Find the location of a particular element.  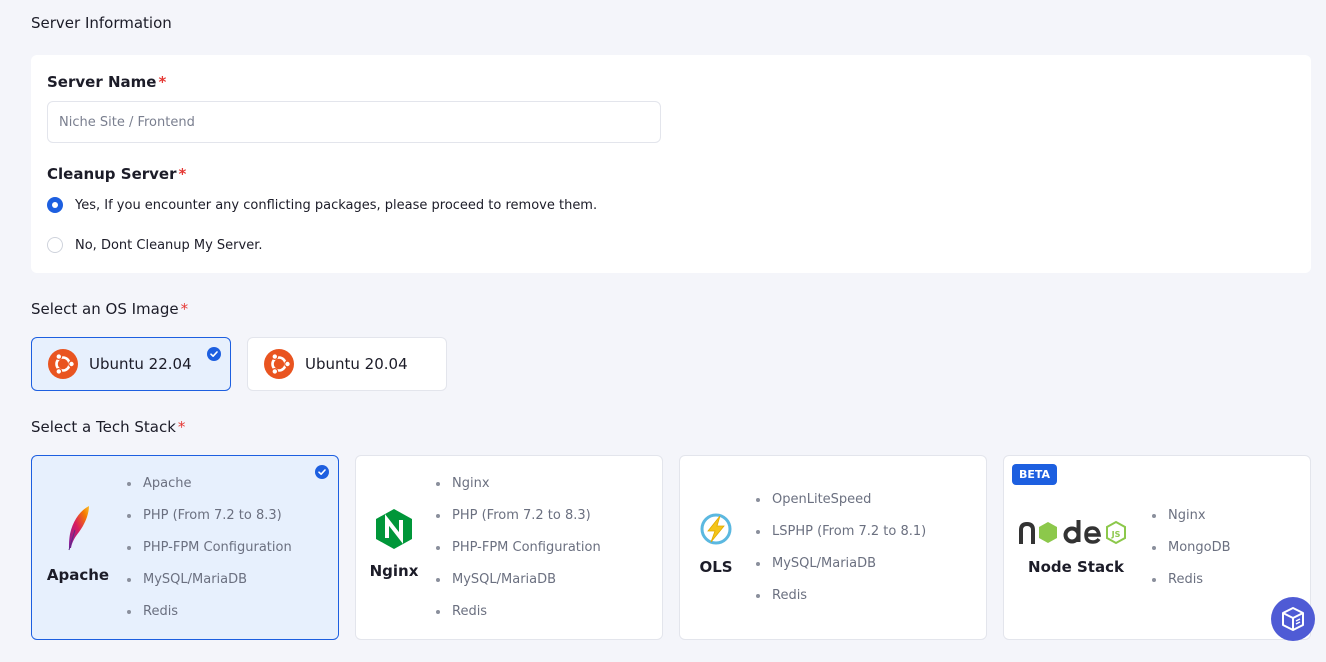

cleanup-option-no: No, Dont Cleanup My Server. is located at coordinates (155, 245).